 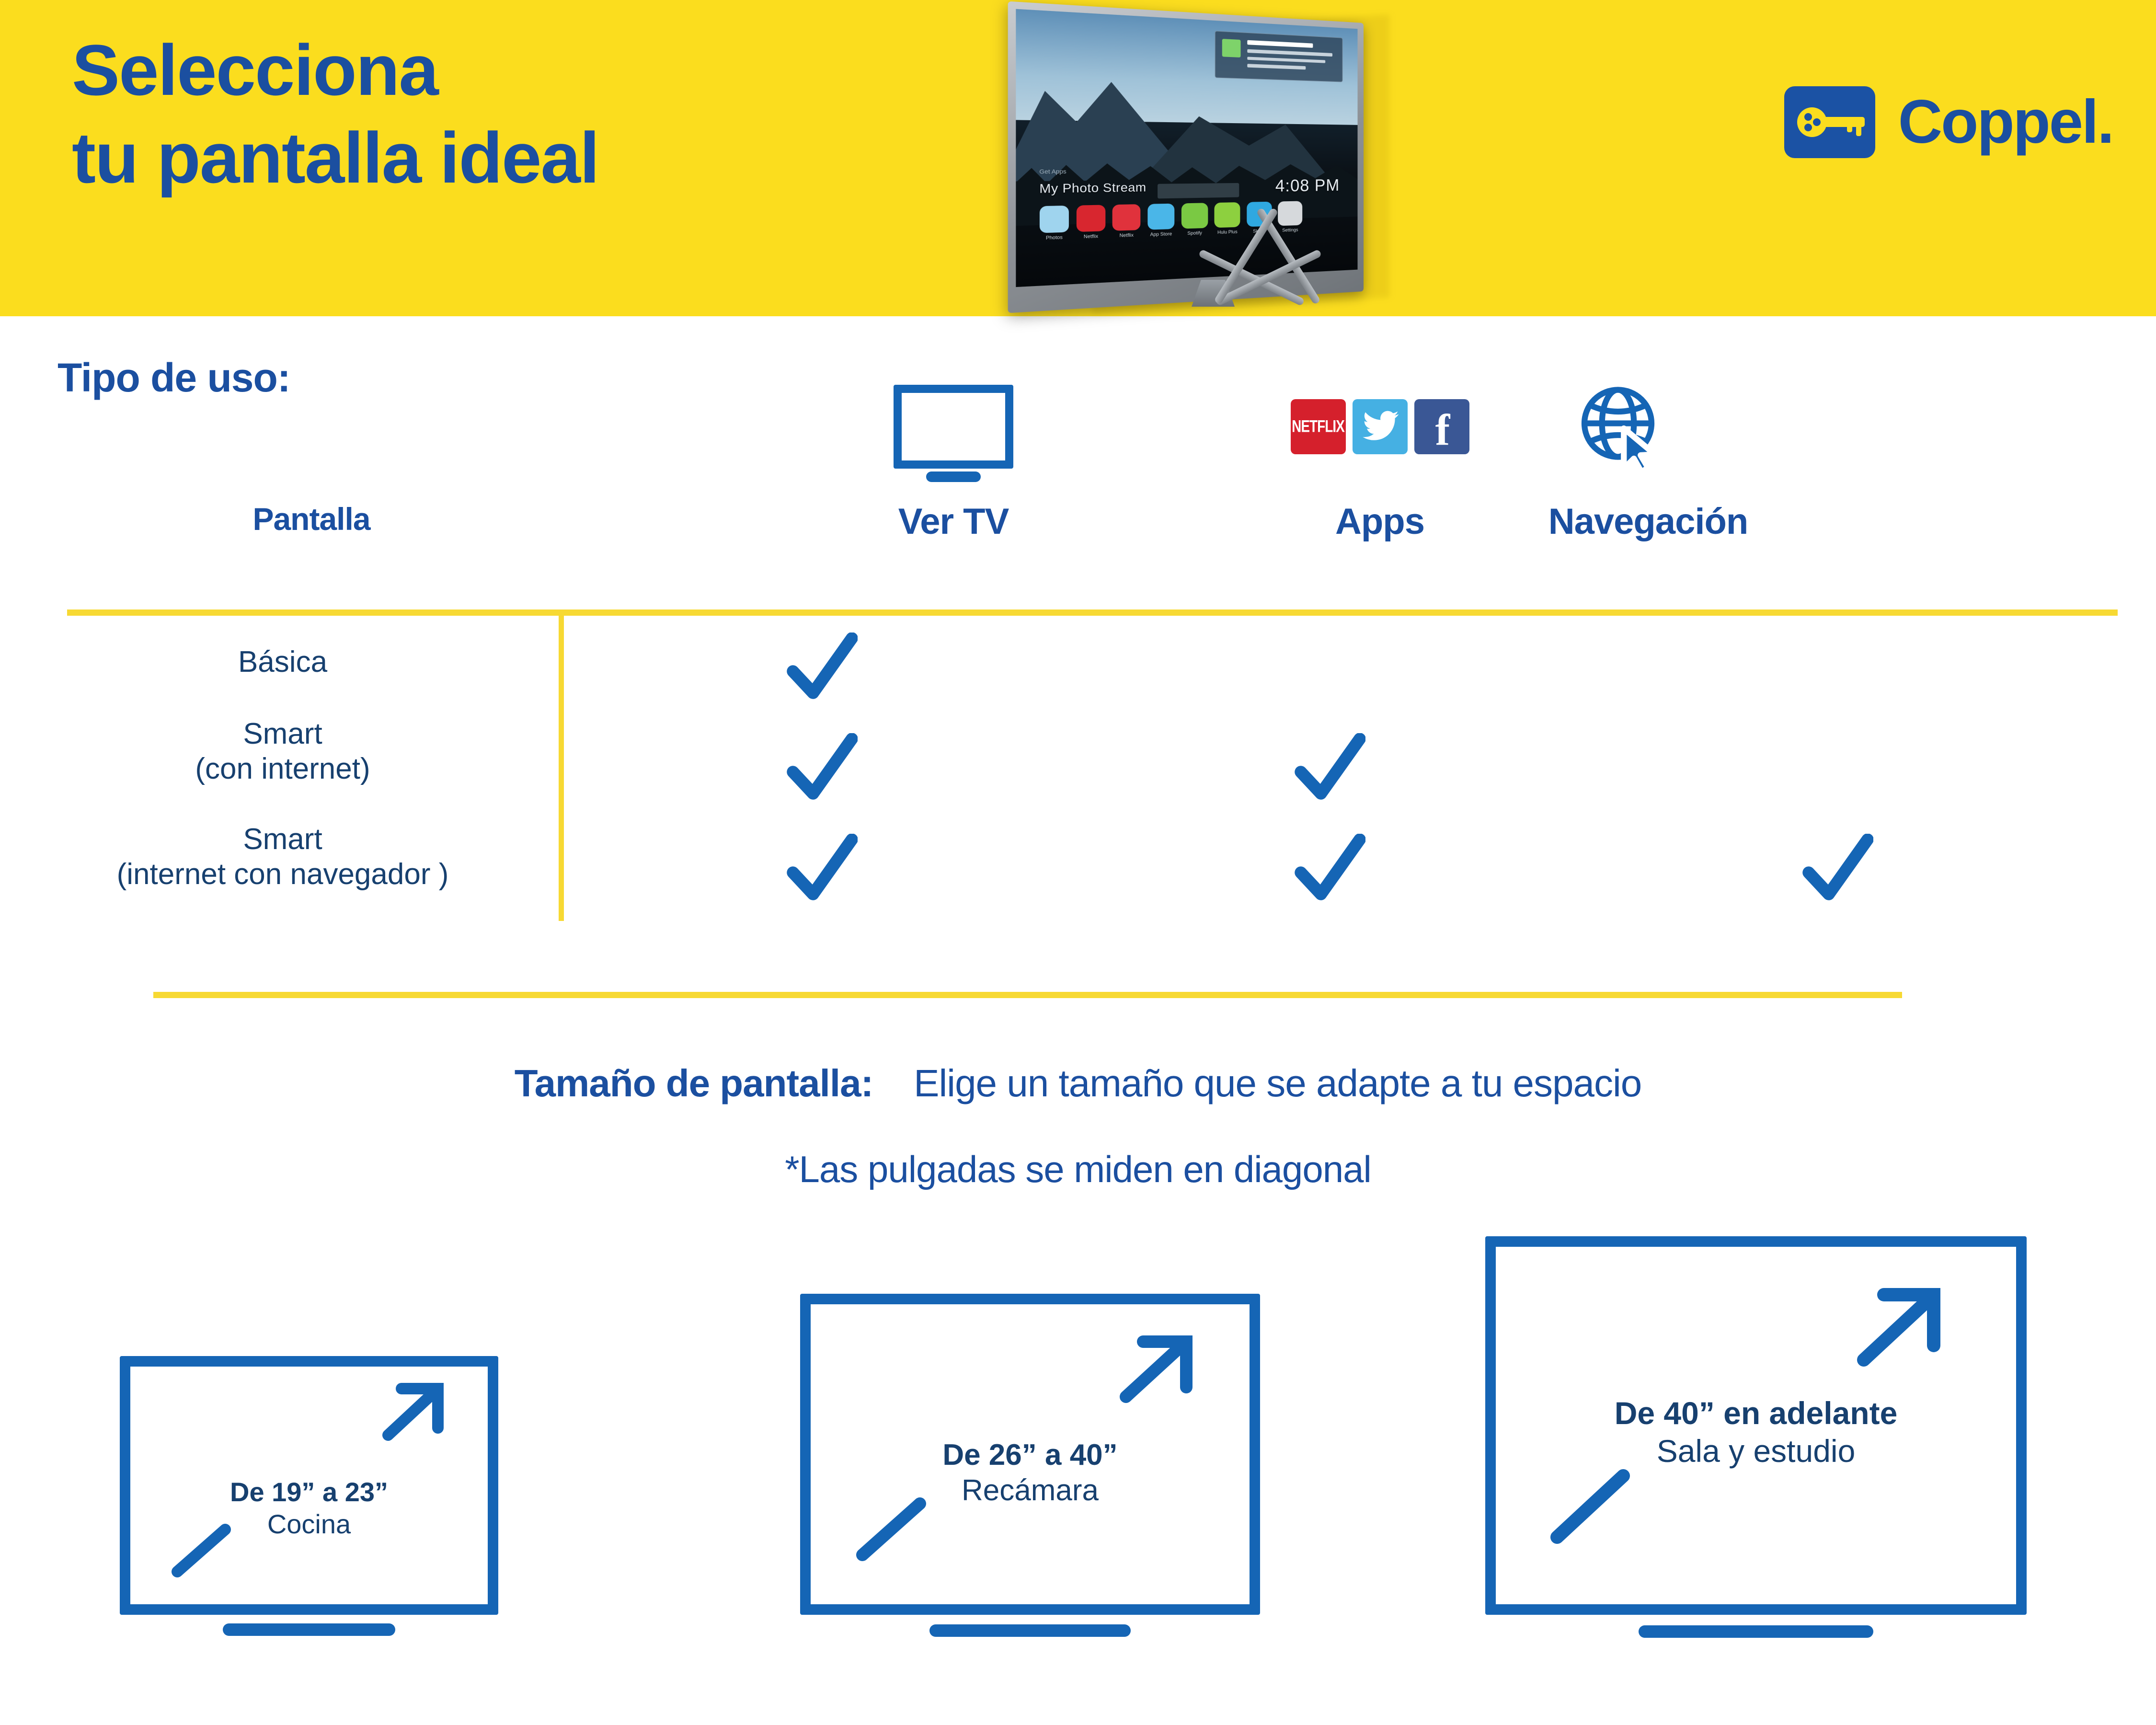 I want to click on table-top-rule, so click(x=1092, y=613).